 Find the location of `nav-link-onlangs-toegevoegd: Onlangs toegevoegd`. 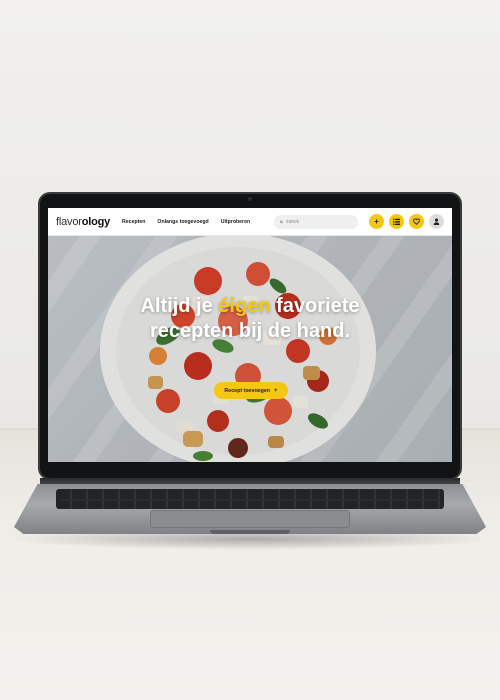

nav-link-onlangs-toegevoegd: Onlangs toegevoegd is located at coordinates (182, 222).